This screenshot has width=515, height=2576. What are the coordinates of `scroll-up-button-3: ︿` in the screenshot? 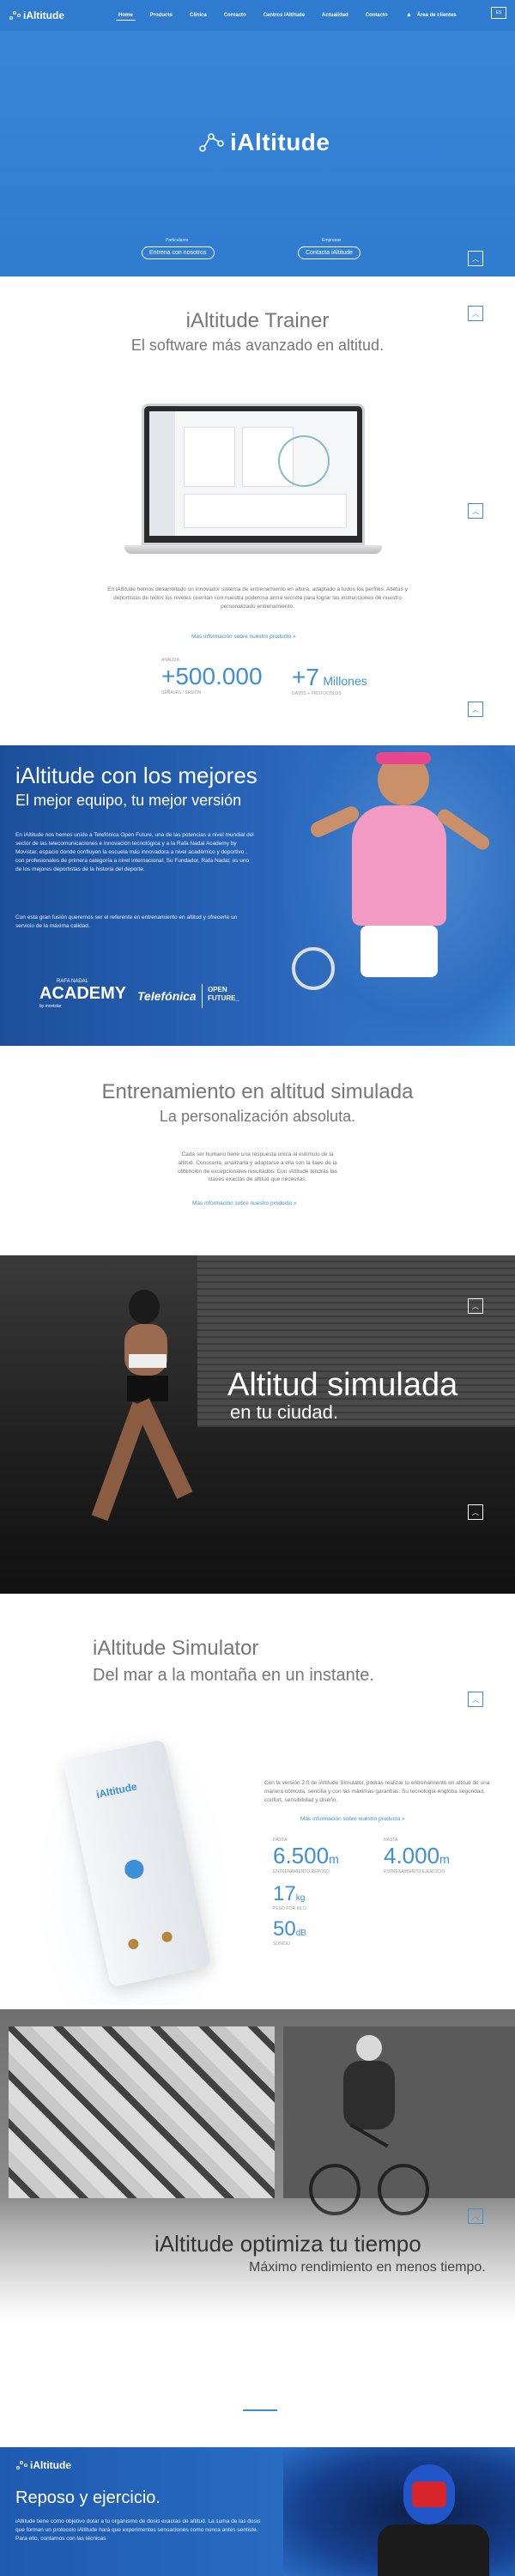 It's located at (475, 511).